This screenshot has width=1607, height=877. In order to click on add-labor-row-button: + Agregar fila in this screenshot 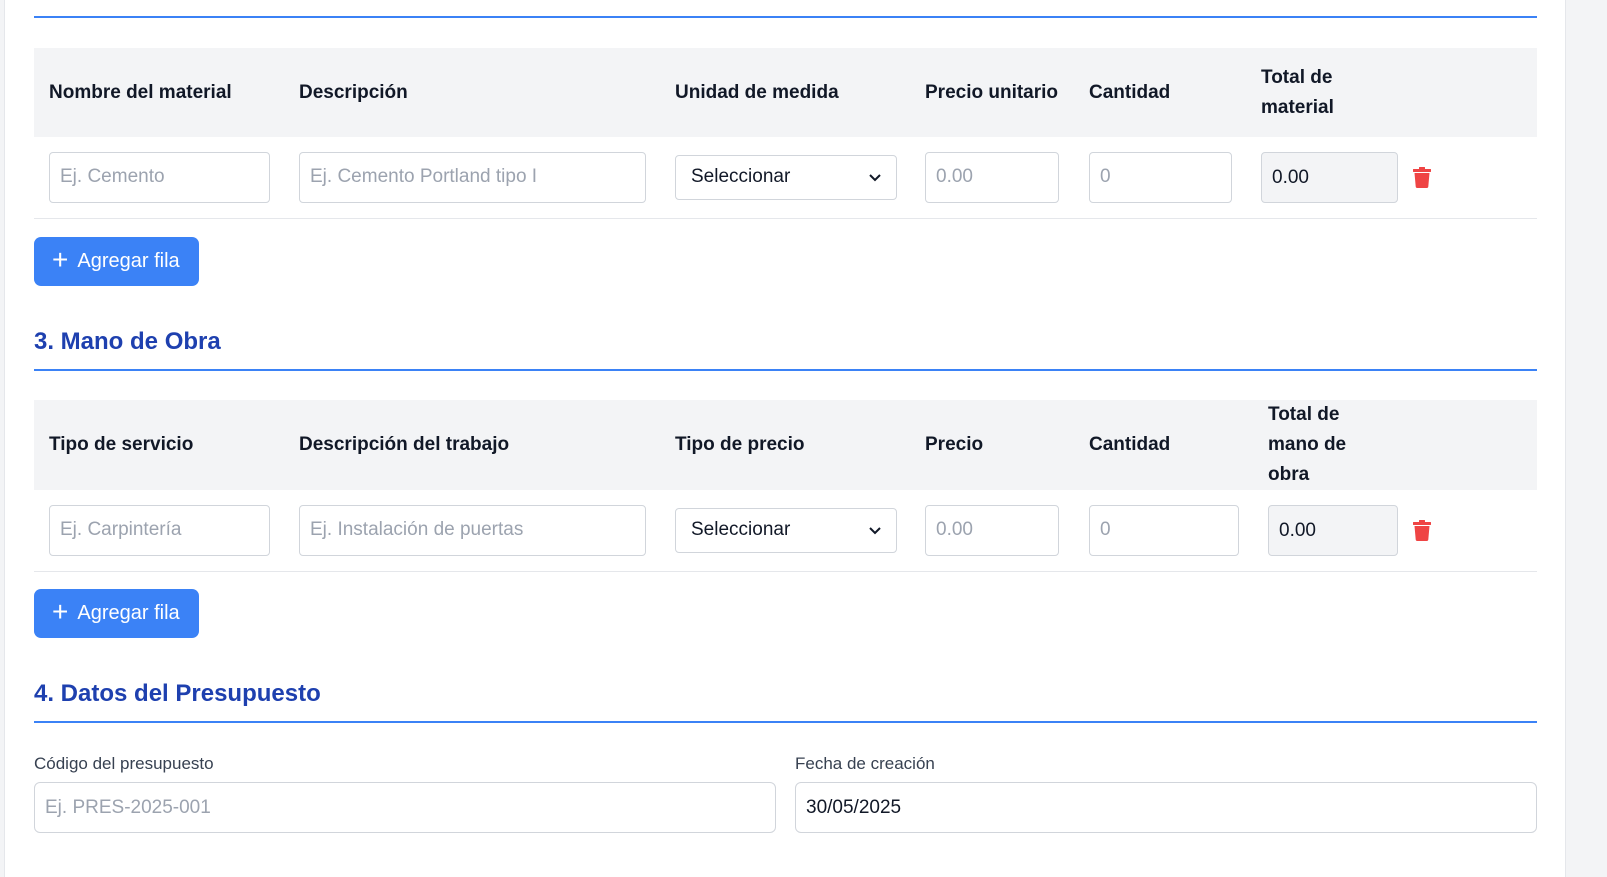, I will do `click(116, 613)`.